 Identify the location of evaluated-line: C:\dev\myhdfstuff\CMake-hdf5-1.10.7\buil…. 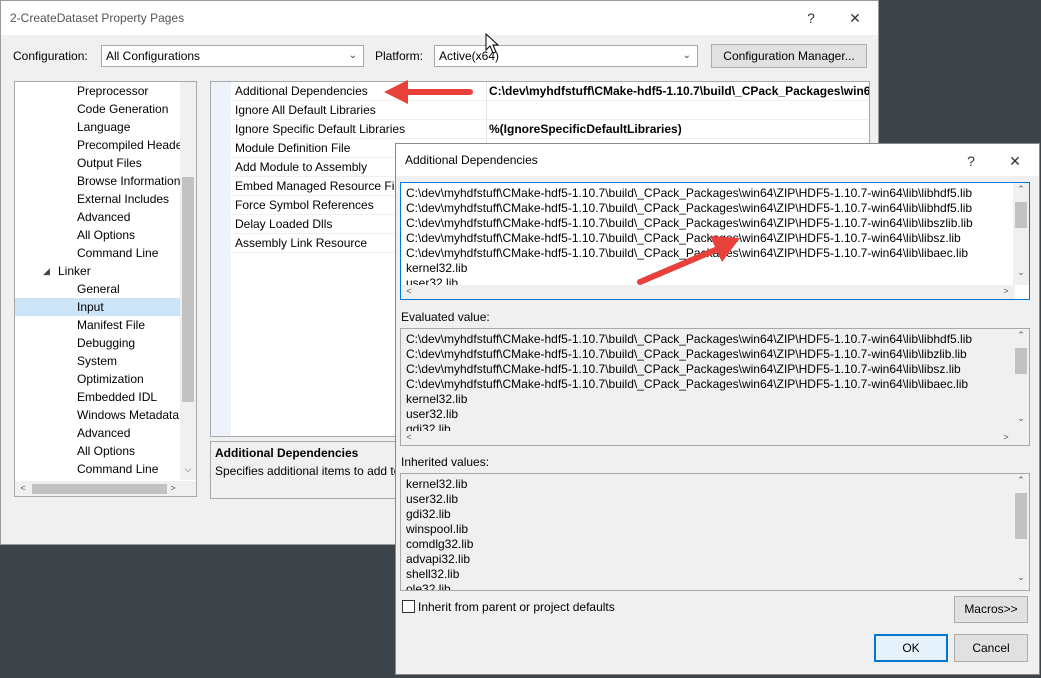
(686, 354).